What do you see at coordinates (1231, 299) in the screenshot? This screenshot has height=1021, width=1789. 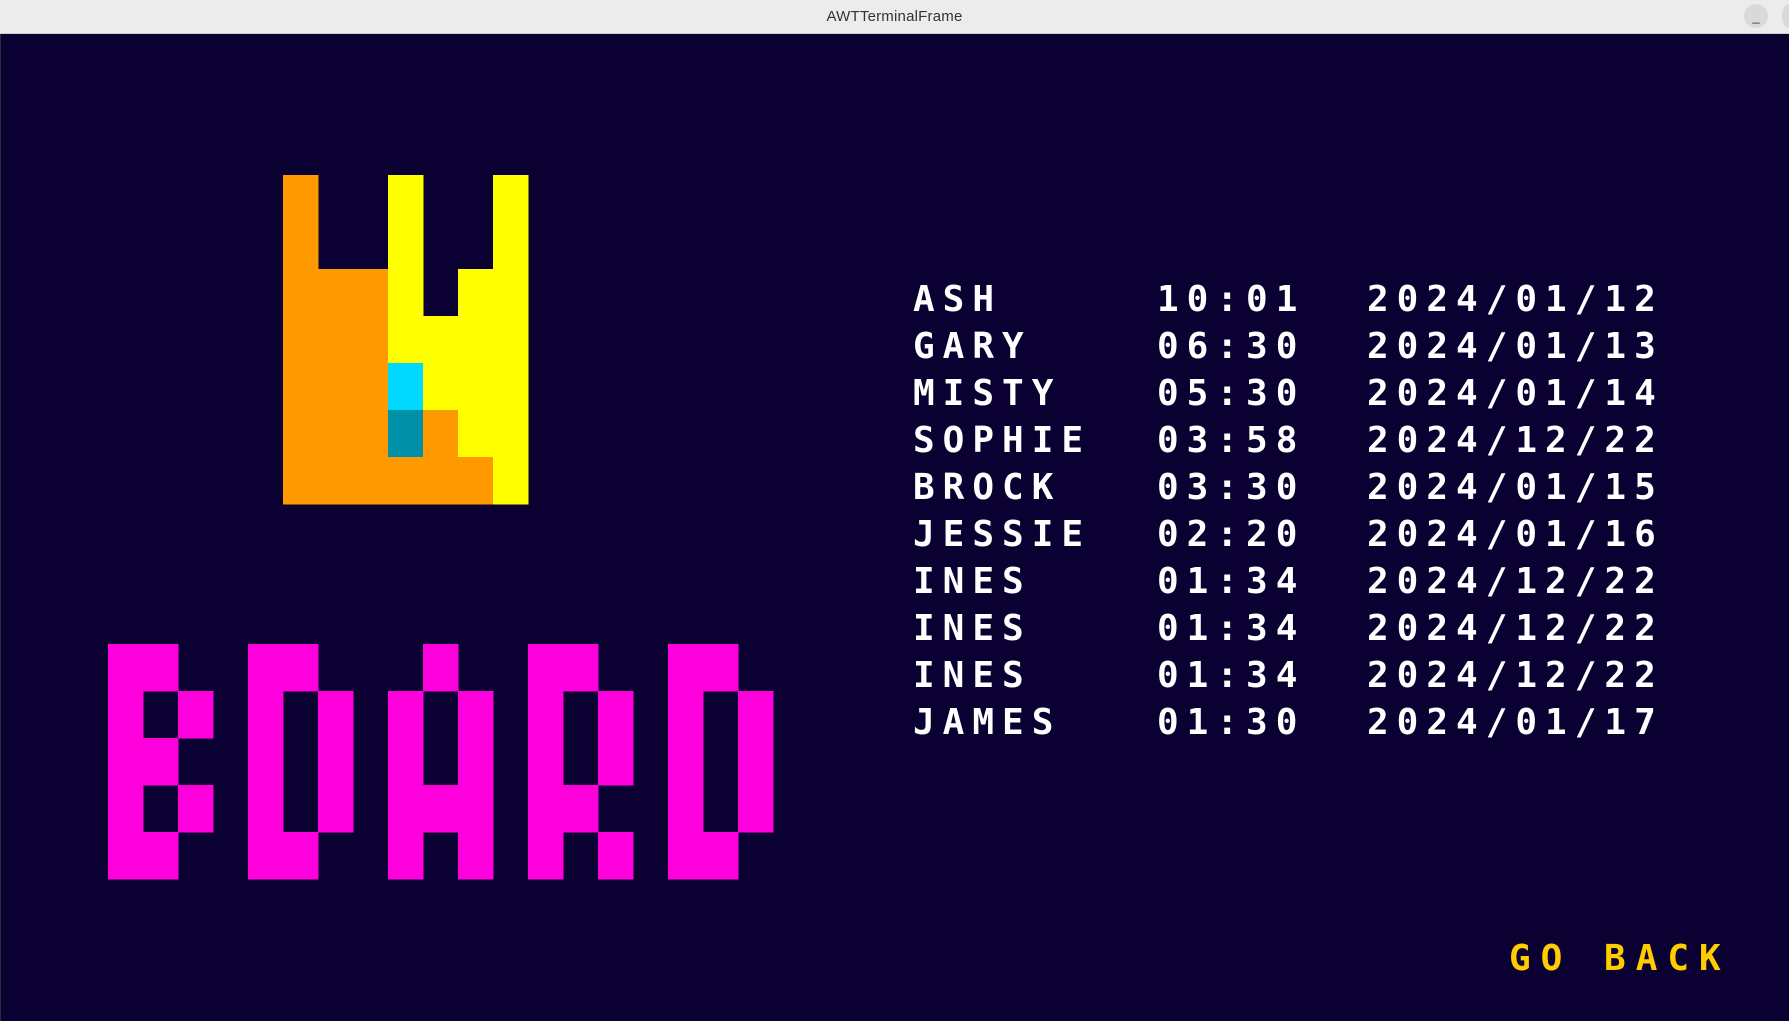 I see `score-time: 10:01` at bounding box center [1231, 299].